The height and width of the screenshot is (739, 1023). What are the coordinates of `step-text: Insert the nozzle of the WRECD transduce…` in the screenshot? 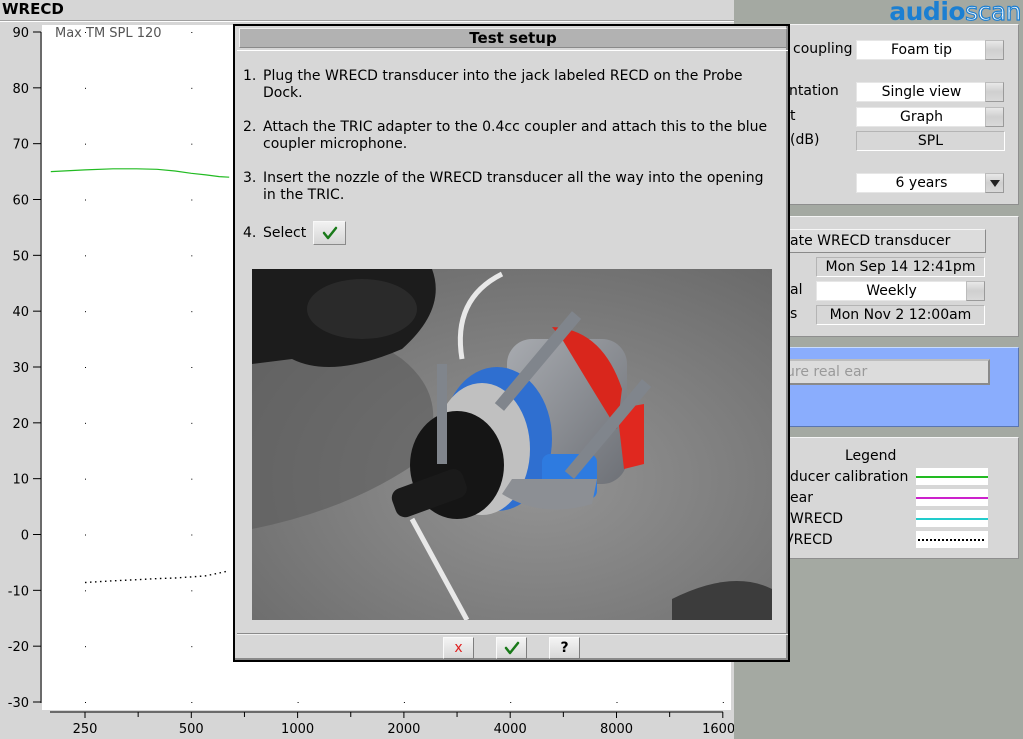 It's located at (513, 186).